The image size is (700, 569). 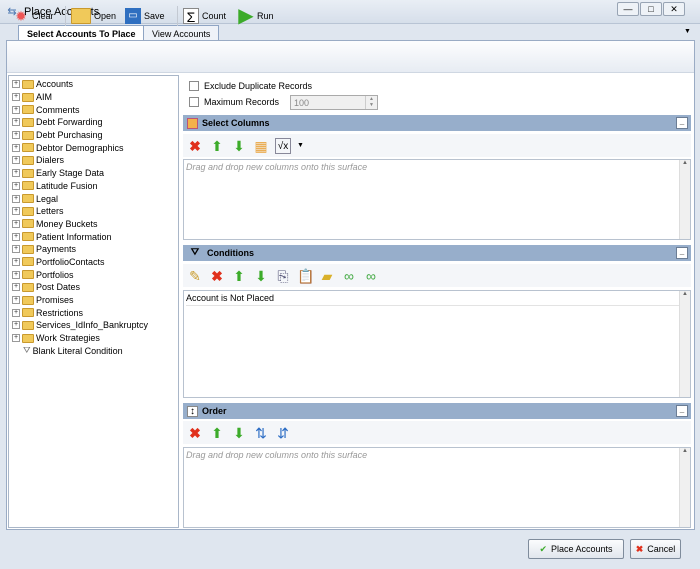 I want to click on sort-descending-icon: ⇵, so click(x=283, y=433).